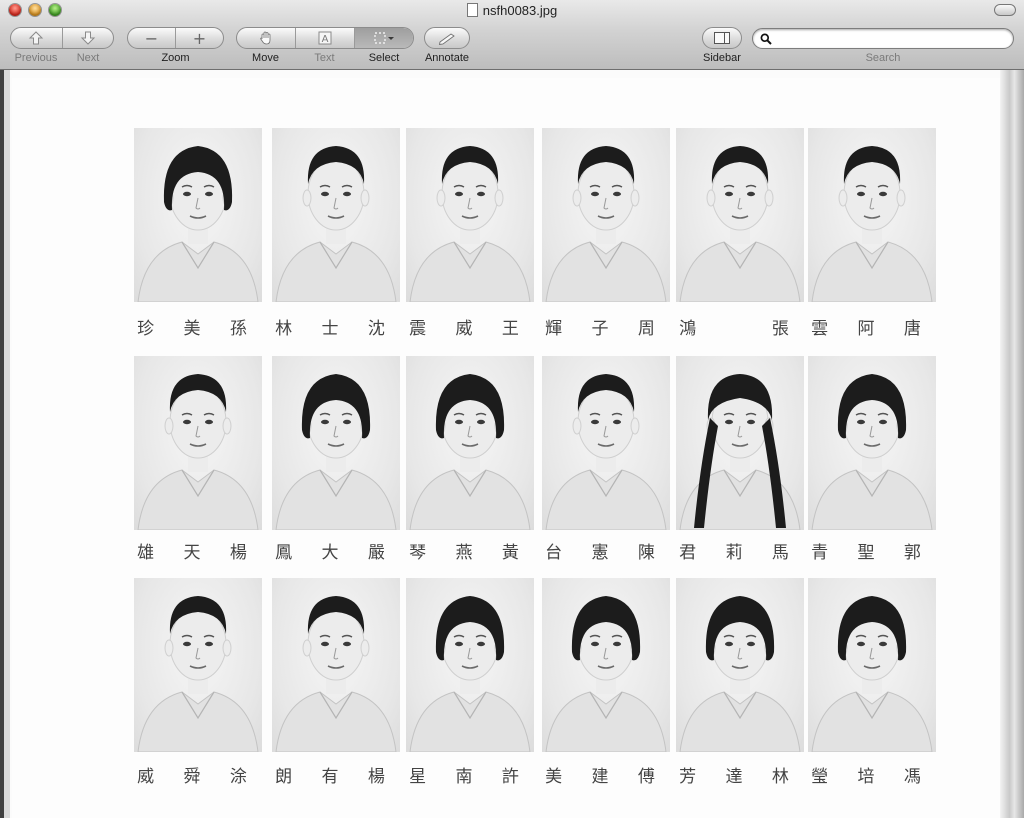 The image size is (1024, 818). Describe the element at coordinates (198, 329) in the screenshot. I see `student-name: 珍 美 孫` at that location.